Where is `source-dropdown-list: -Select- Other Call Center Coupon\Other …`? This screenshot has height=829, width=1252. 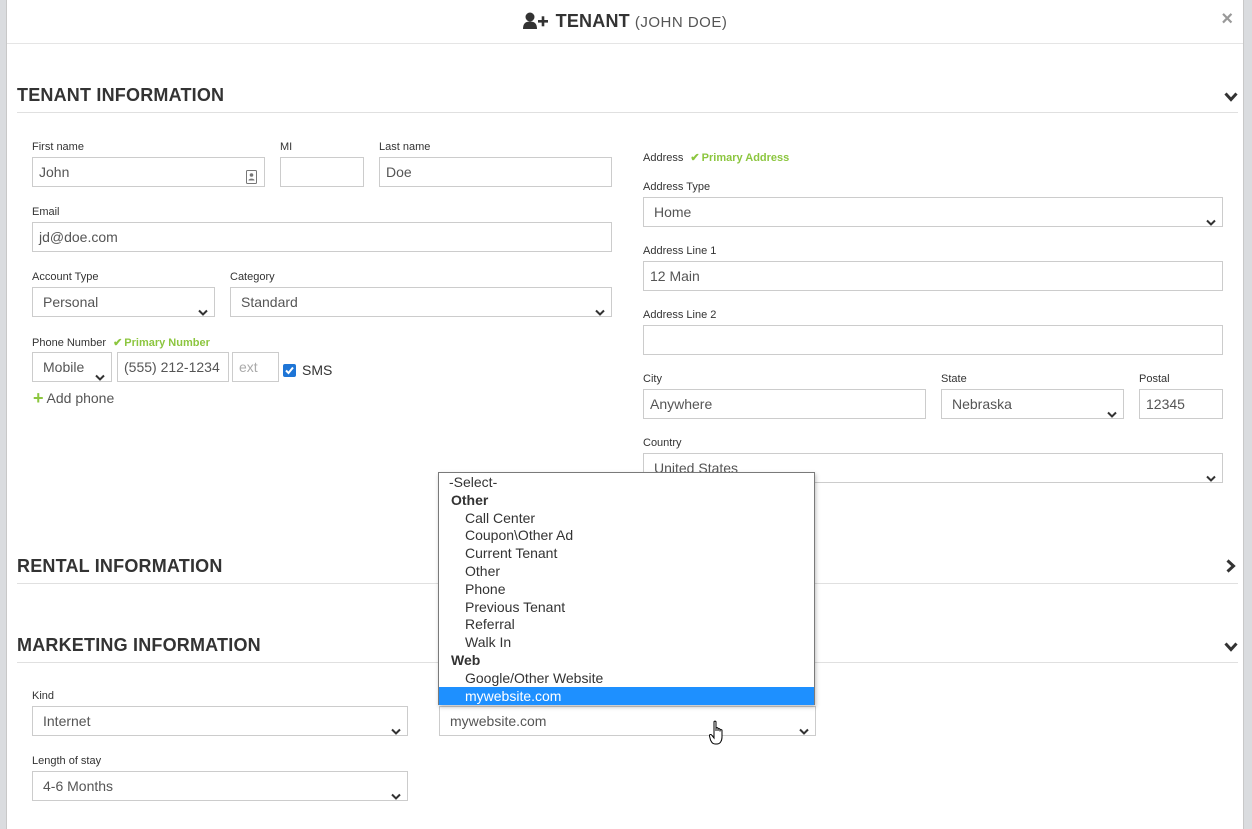 source-dropdown-list: -Select- Other Call Center Coupon\Other … is located at coordinates (626, 588).